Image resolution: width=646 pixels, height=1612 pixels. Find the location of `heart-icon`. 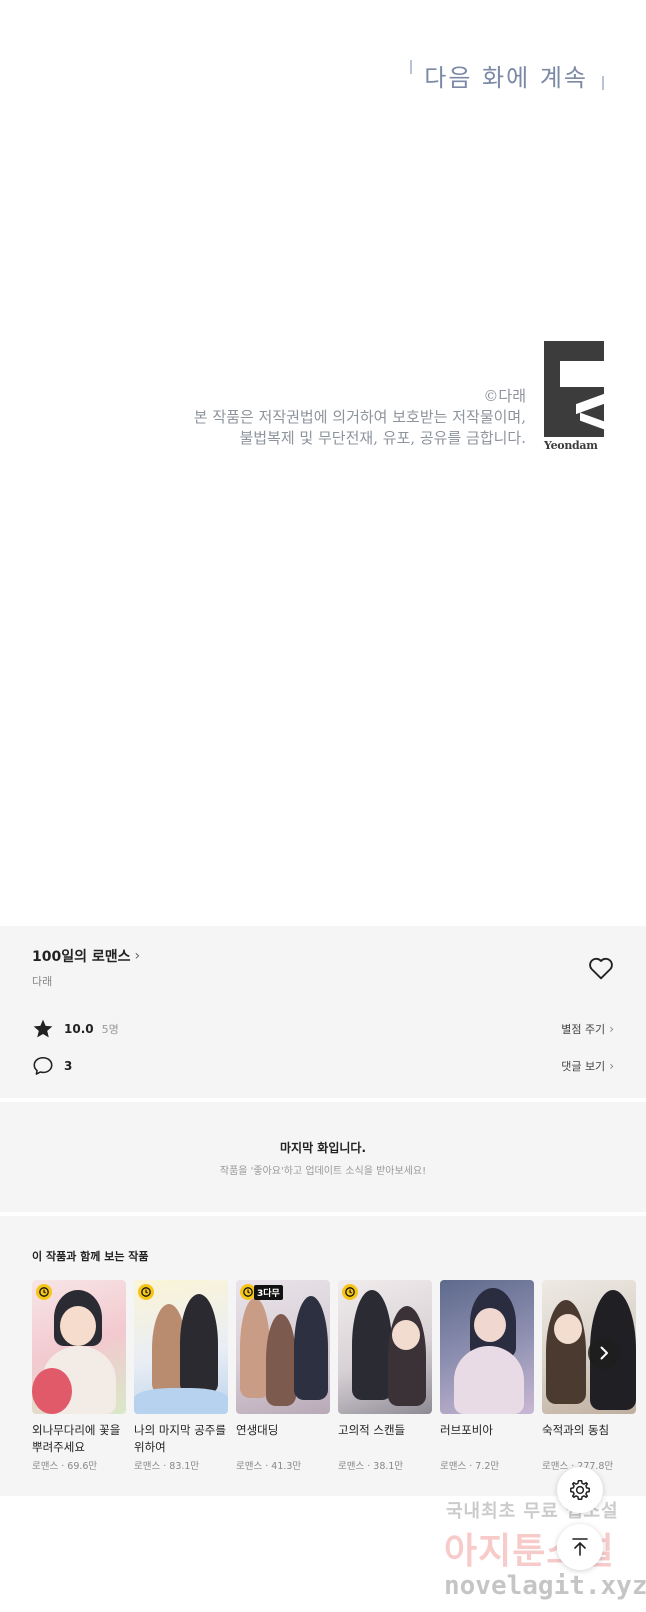

heart-icon is located at coordinates (601, 968).